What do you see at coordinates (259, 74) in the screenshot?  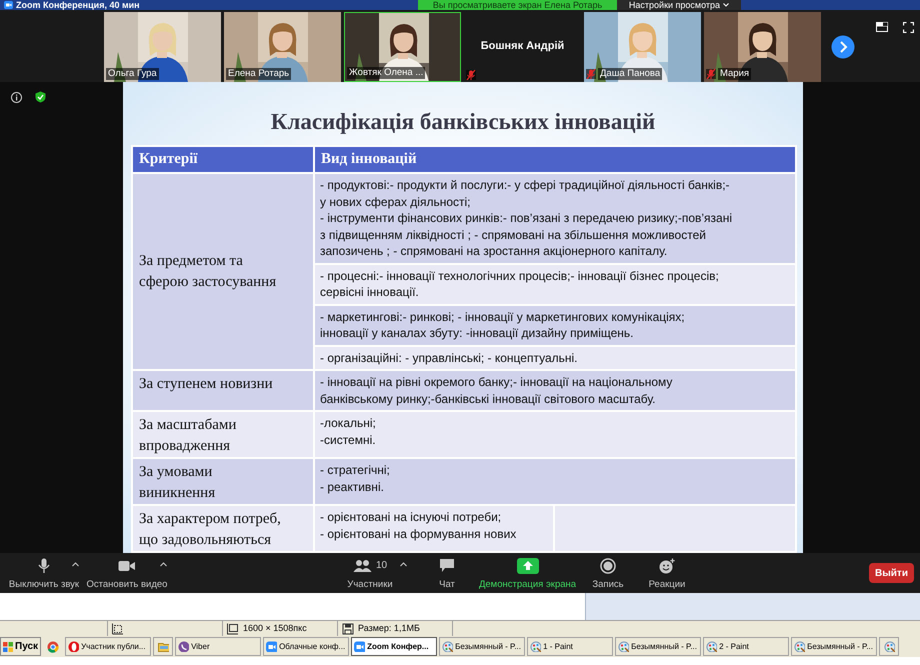 I see `participant-name: Елена Ротарь` at bounding box center [259, 74].